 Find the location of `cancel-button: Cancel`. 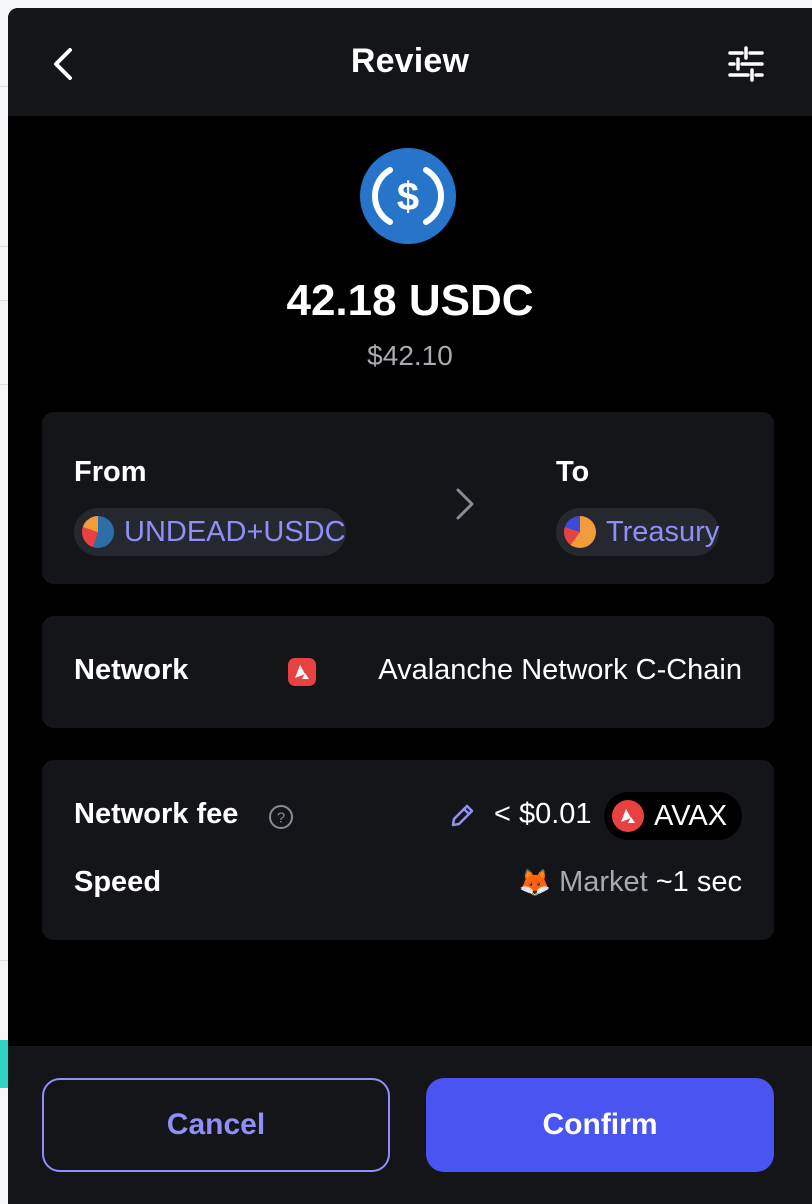

cancel-button: Cancel is located at coordinates (216, 1125).